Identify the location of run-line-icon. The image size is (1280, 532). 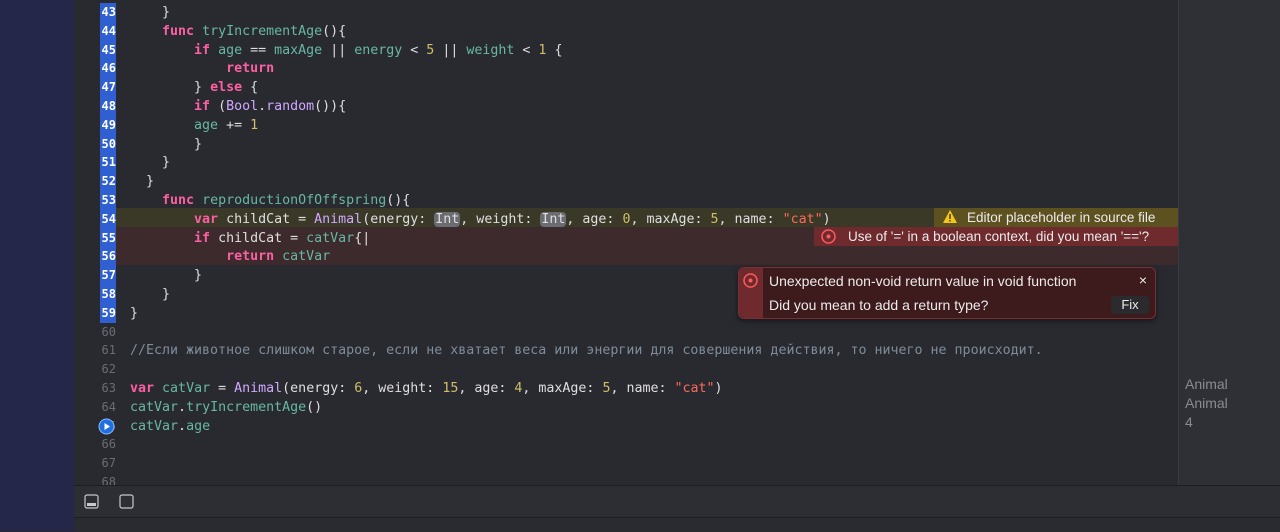
(106, 426).